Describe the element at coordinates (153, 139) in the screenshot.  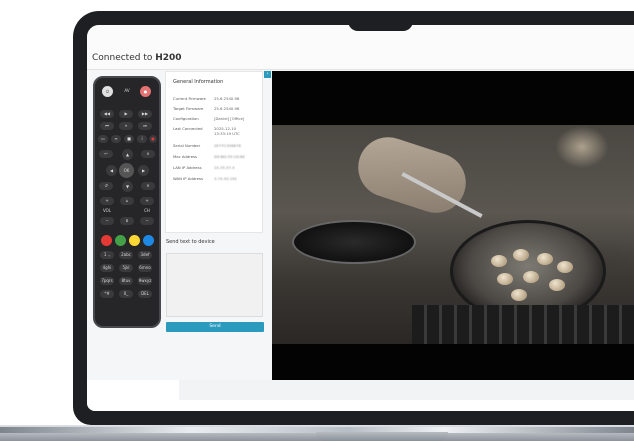
I see `record-button: ●` at that location.